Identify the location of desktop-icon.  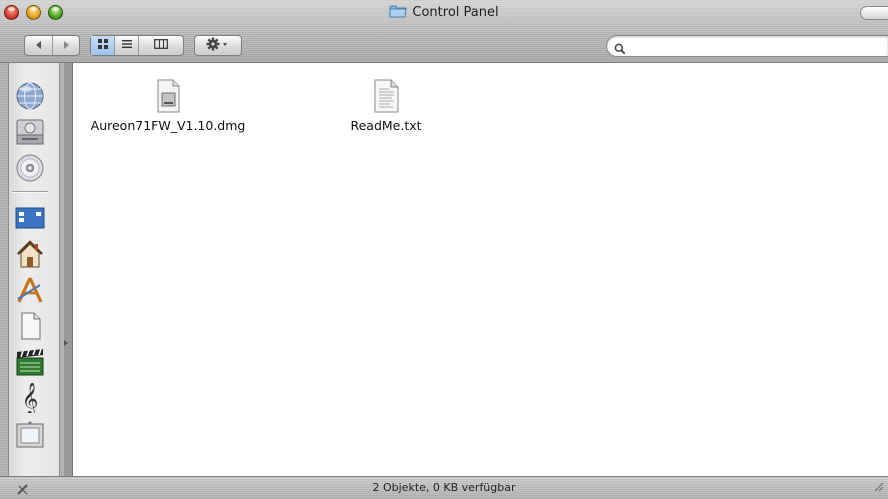
(30, 222).